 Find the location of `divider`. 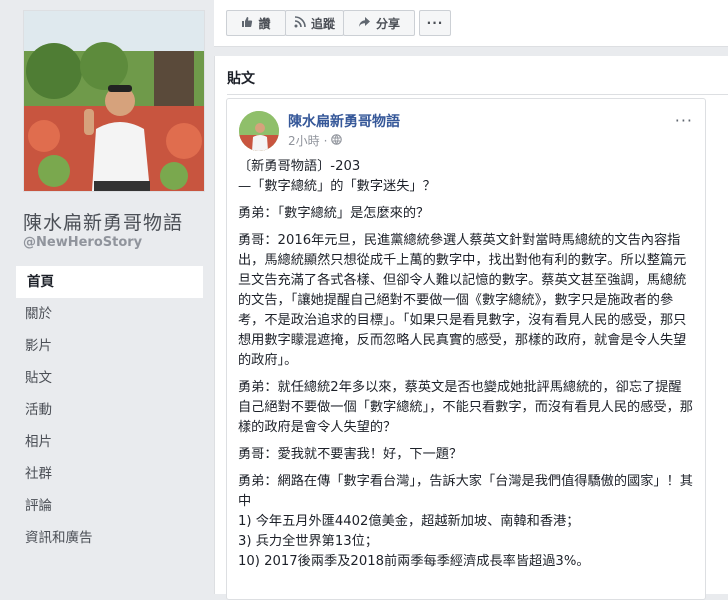

divider is located at coordinates (477, 94).